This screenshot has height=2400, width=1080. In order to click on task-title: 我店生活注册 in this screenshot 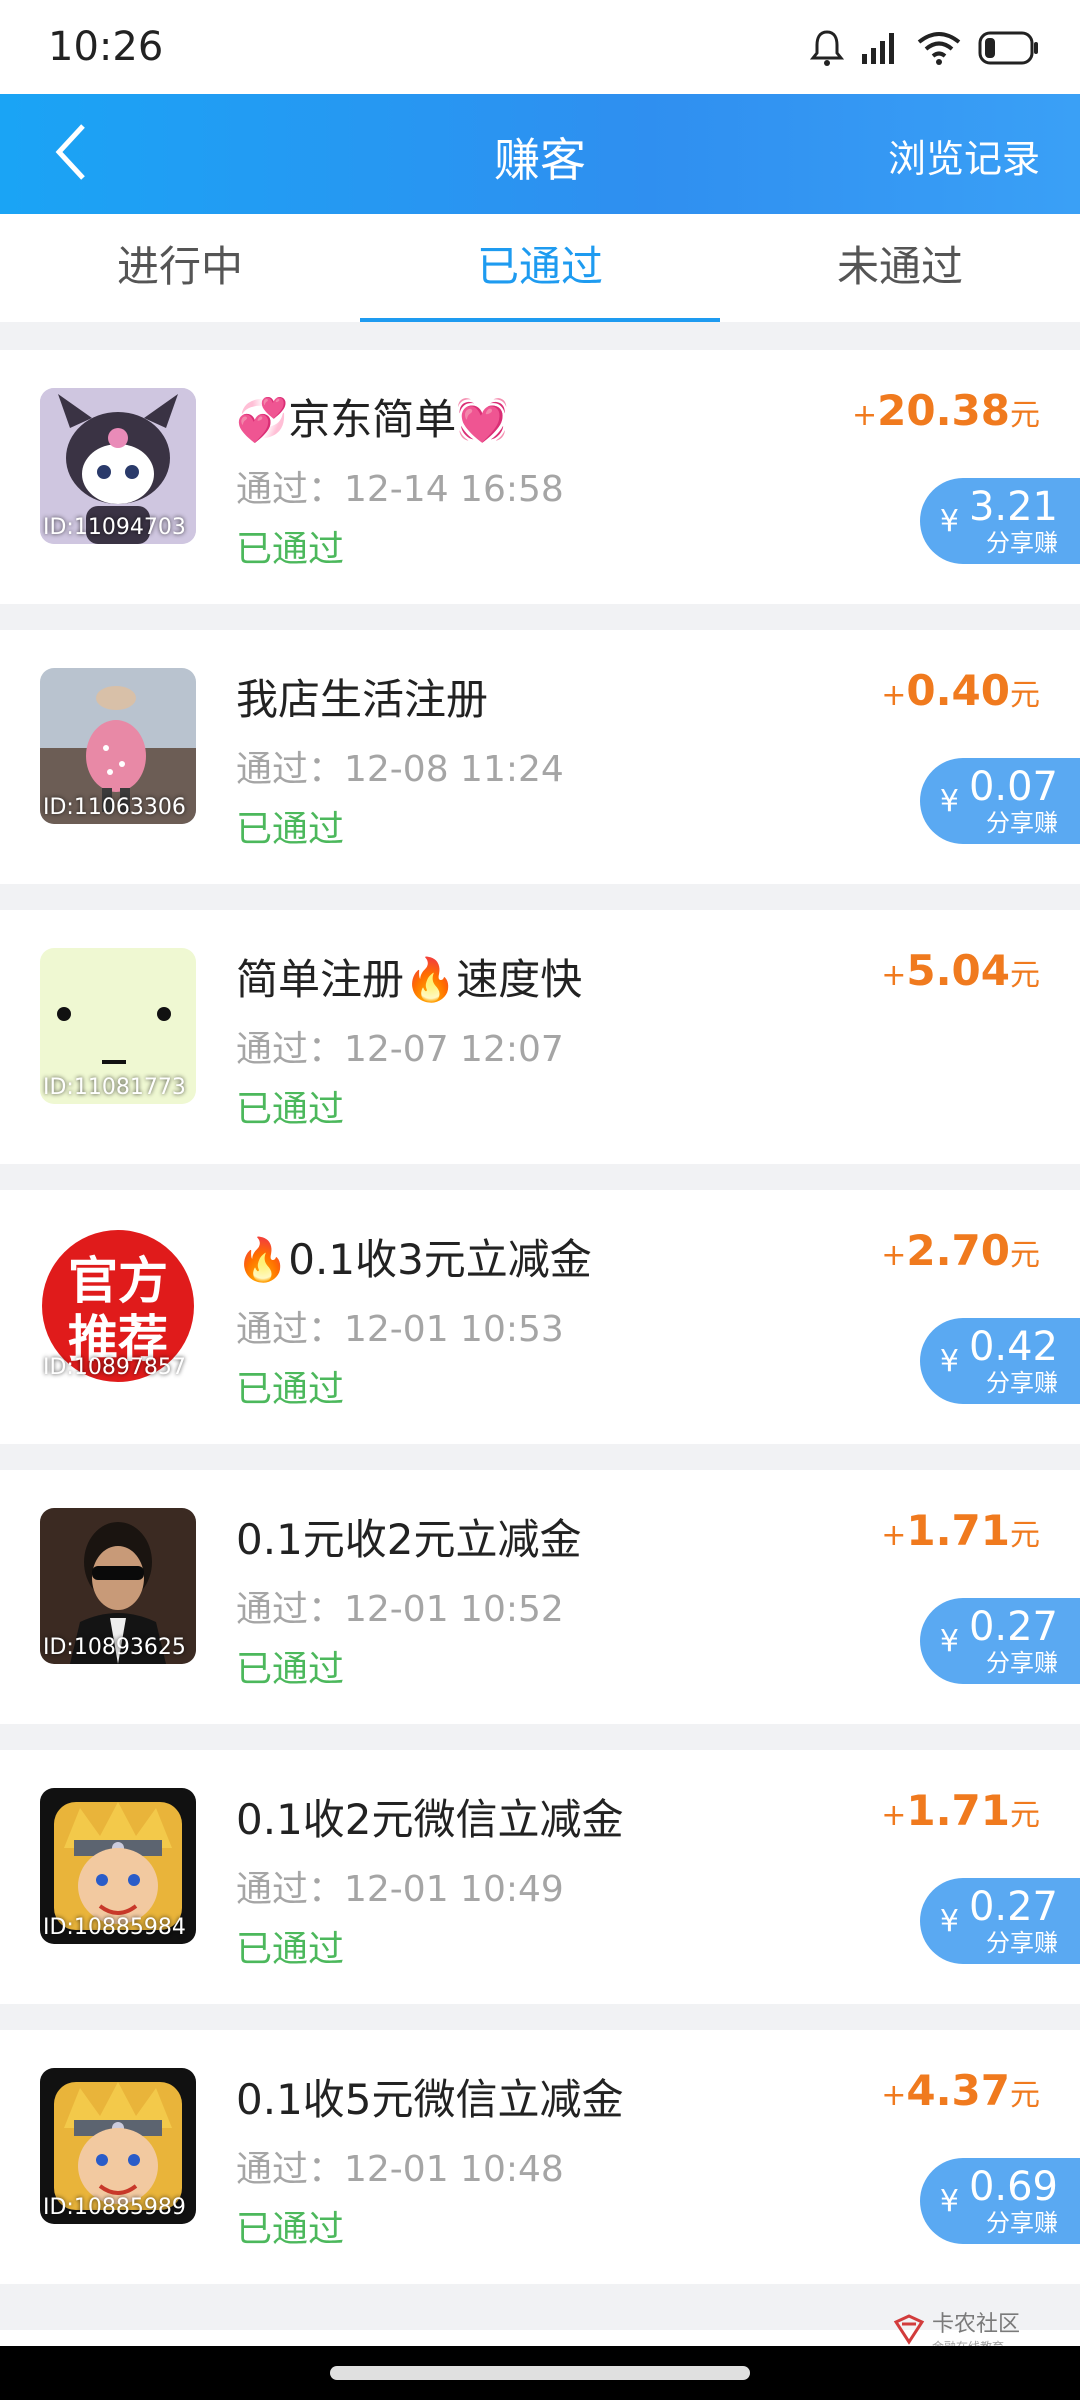, I will do `click(362, 699)`.